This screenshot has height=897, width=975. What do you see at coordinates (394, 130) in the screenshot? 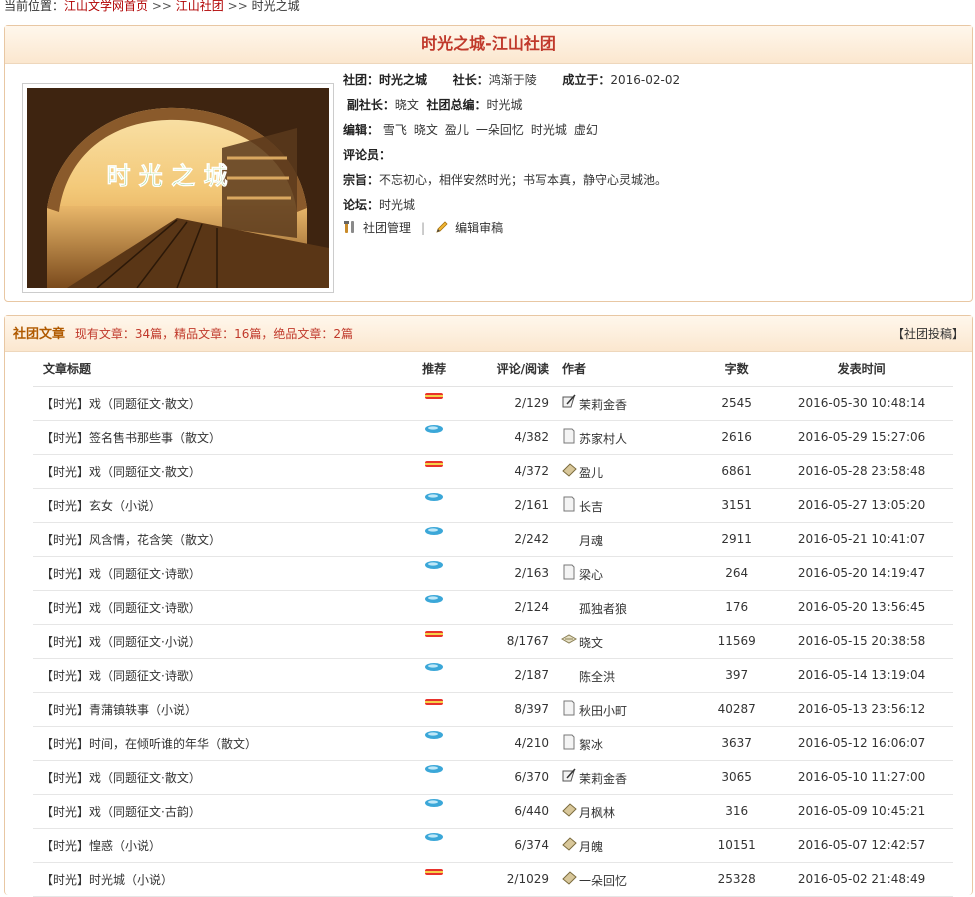
I see `editor-name: 雪飞` at bounding box center [394, 130].